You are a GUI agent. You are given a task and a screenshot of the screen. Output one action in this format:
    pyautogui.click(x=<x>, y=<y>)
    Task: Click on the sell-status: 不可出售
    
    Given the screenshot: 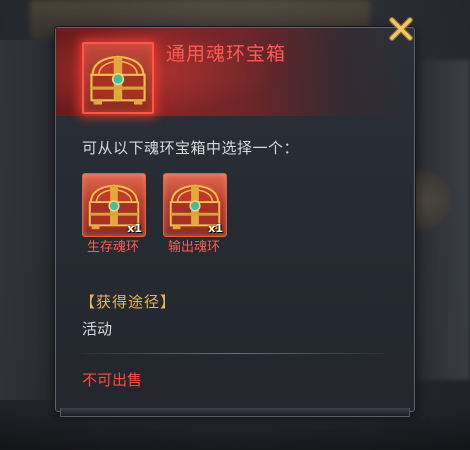 What is the action you would take?
    pyautogui.click(x=112, y=380)
    